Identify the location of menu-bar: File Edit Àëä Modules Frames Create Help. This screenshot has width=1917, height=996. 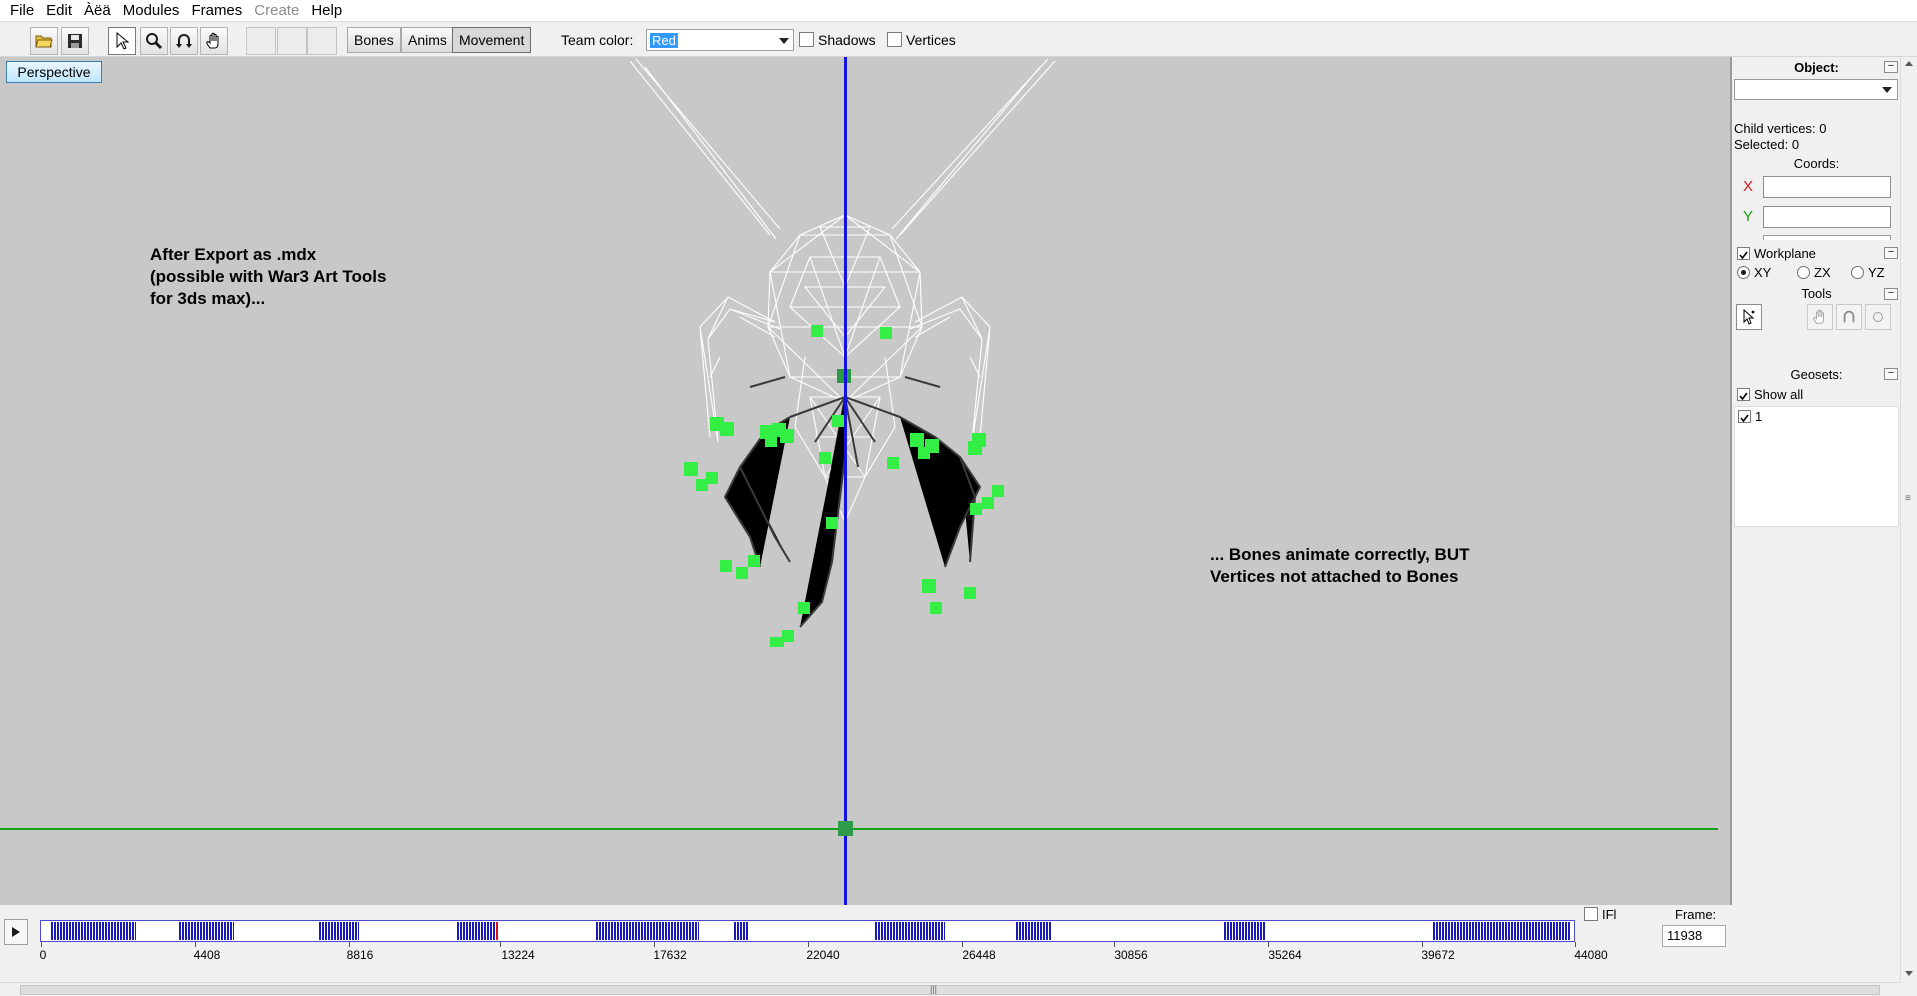
(958, 11).